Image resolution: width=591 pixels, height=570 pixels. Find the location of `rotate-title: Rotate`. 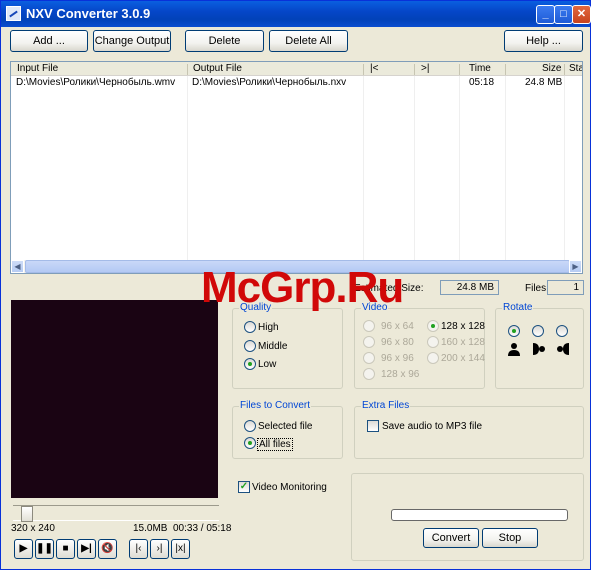

rotate-title: Rotate is located at coordinates (518, 307).